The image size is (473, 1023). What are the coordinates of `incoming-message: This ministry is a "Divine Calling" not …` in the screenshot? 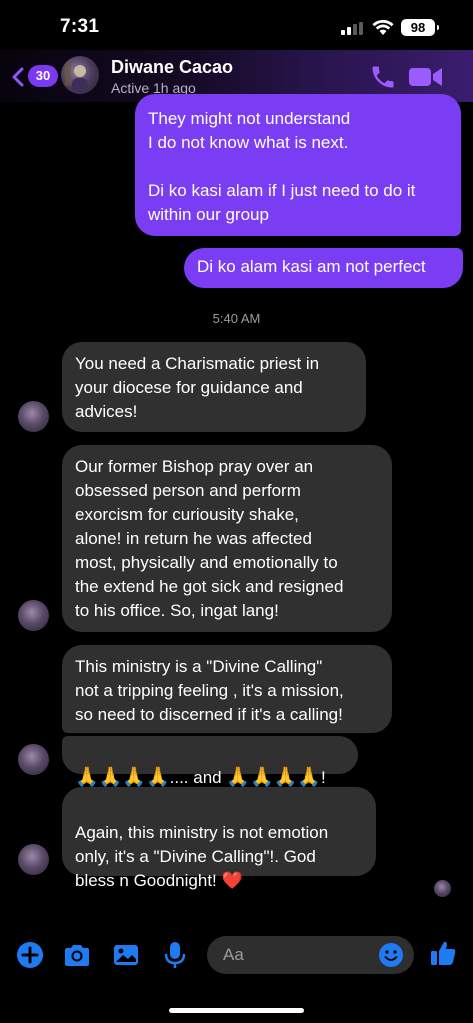 It's located at (227, 689).